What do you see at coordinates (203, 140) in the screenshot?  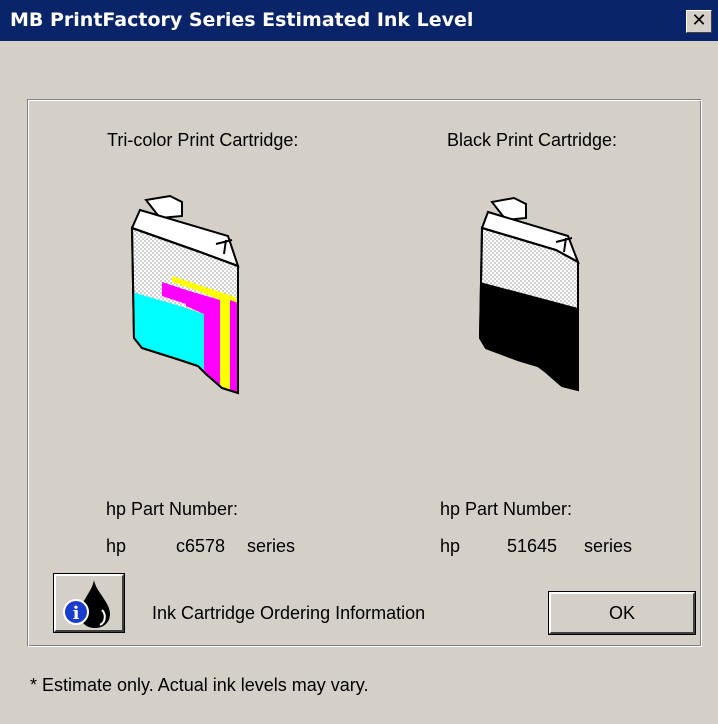 I see `tricolor-heading: Tri-color Print Cartridge:` at bounding box center [203, 140].